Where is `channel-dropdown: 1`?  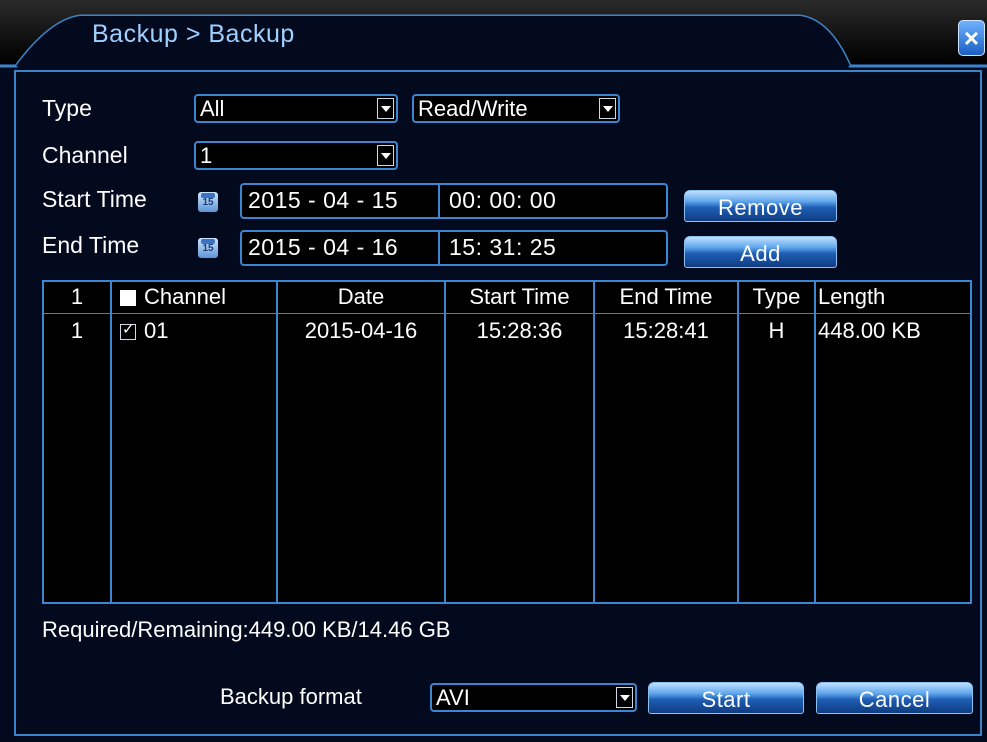 channel-dropdown: 1 is located at coordinates (296, 155).